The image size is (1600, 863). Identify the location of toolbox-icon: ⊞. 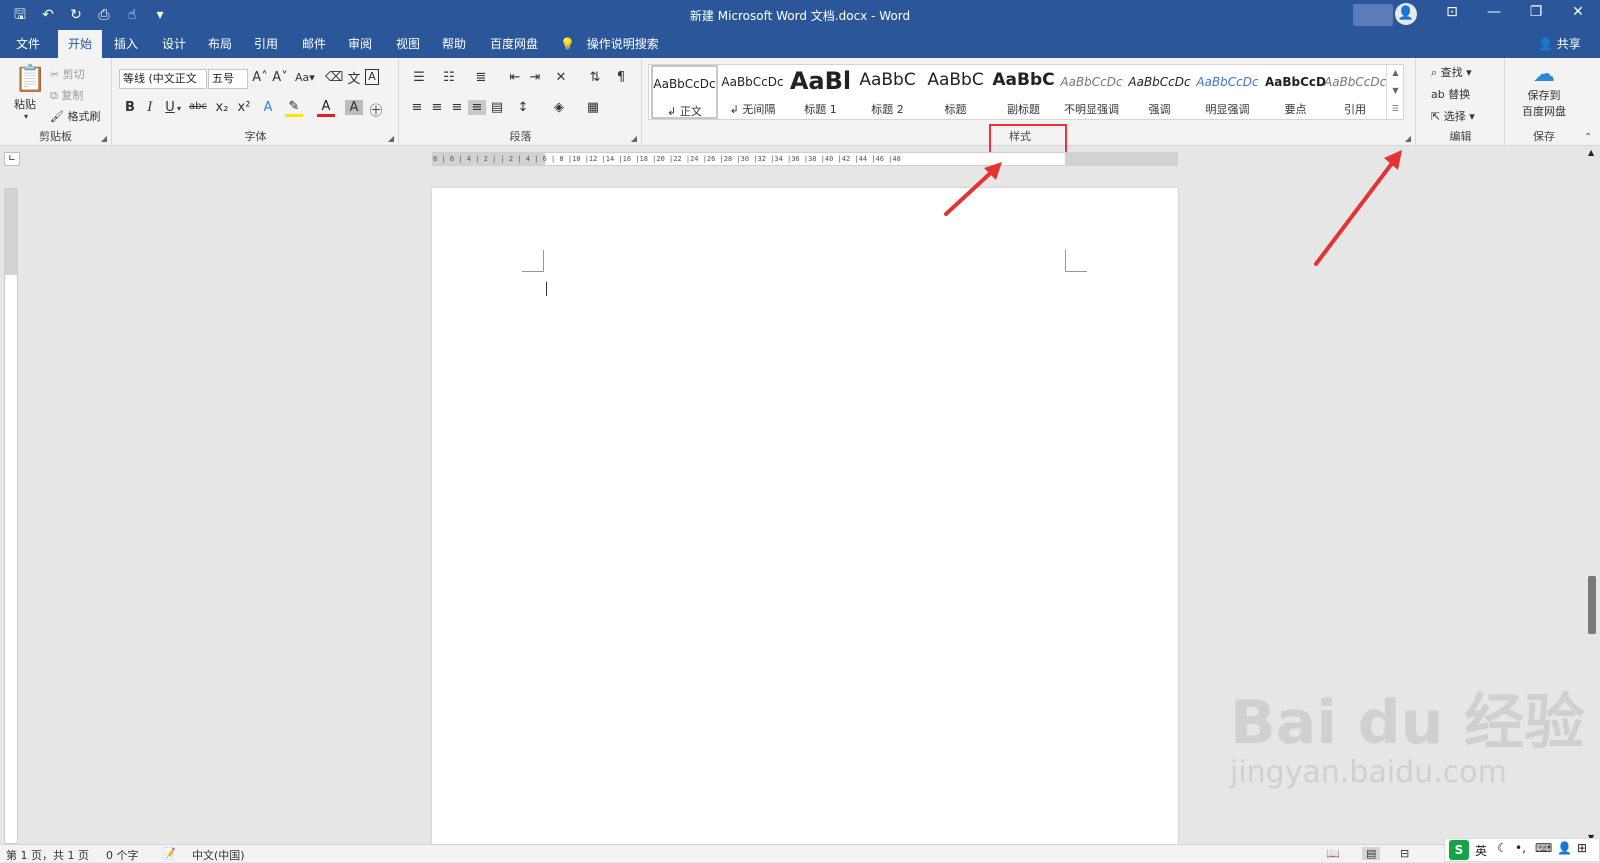
(1582, 848).